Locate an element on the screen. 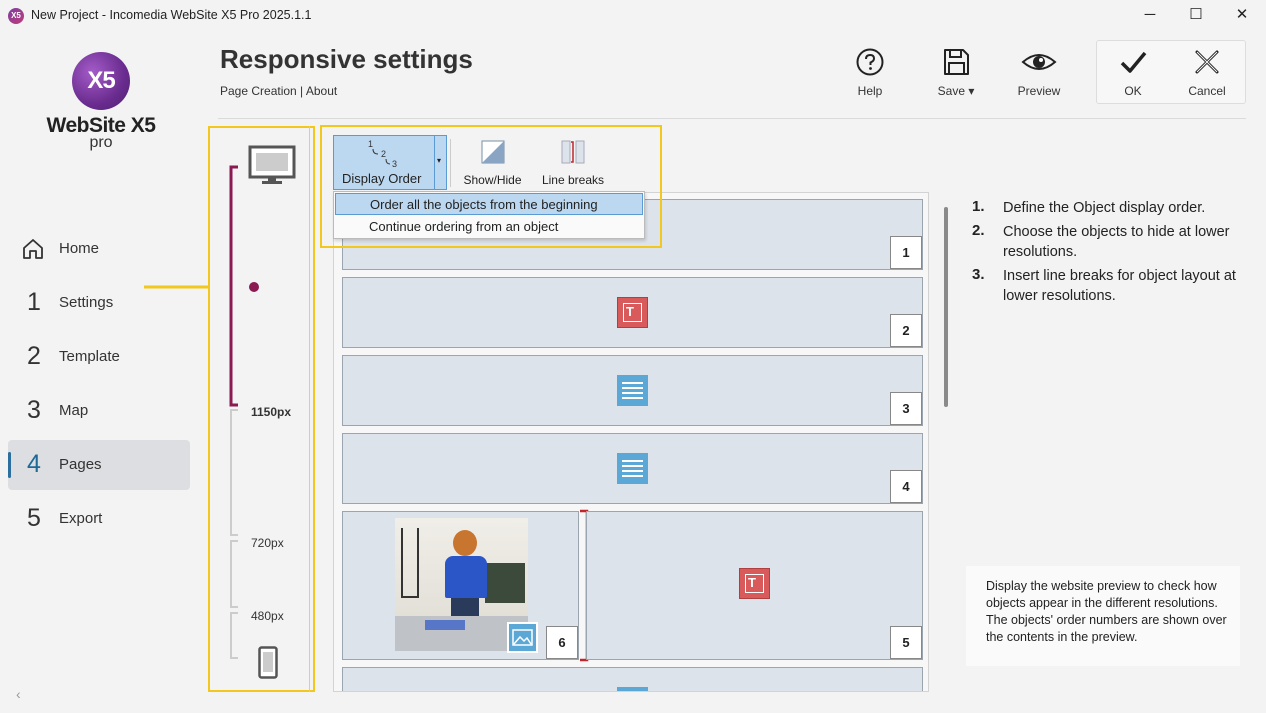 This screenshot has height=713, width=1266. ok-label: OK is located at coordinates (1133, 91).